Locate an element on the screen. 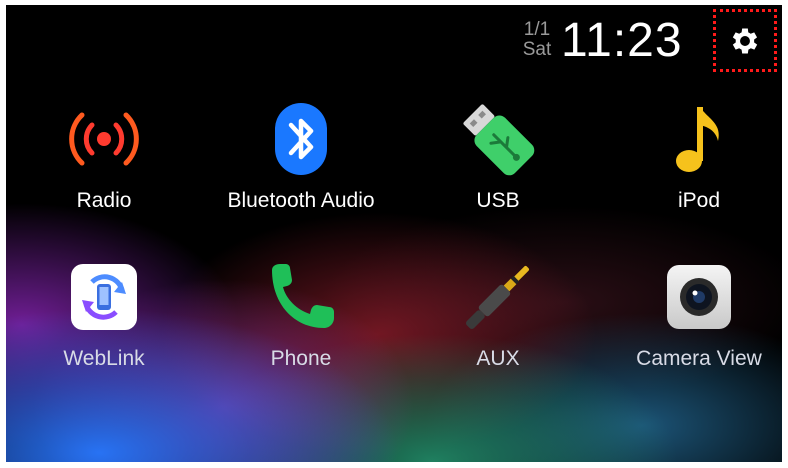 This screenshot has height=468, width=788. usb-drive-icon is located at coordinates (498, 139).